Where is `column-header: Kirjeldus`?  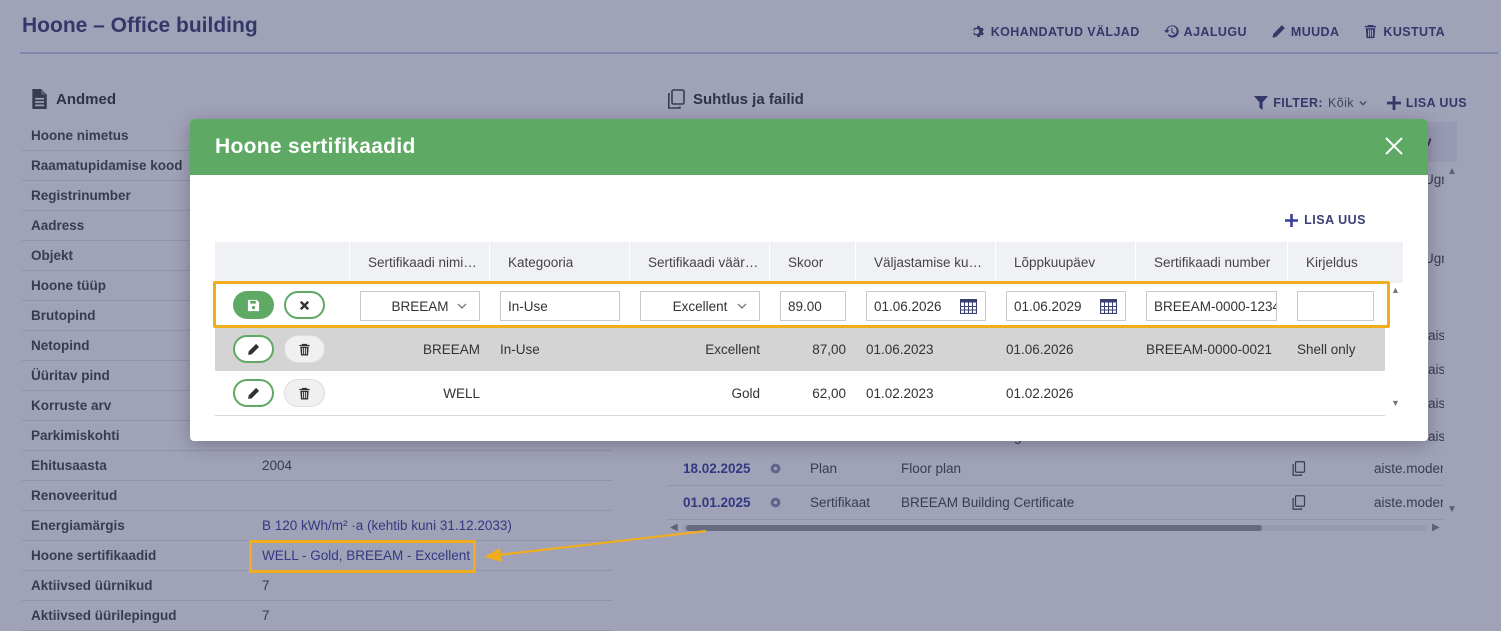
column-header: Kirjeldus is located at coordinates (1345, 262).